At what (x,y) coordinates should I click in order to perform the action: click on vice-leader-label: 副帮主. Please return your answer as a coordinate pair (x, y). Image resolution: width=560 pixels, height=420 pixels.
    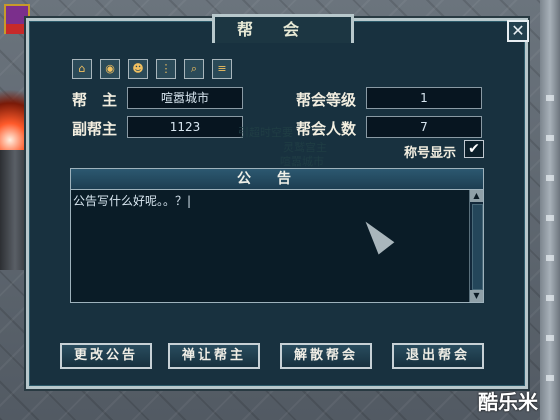
    Looking at the image, I should click on (95, 129).